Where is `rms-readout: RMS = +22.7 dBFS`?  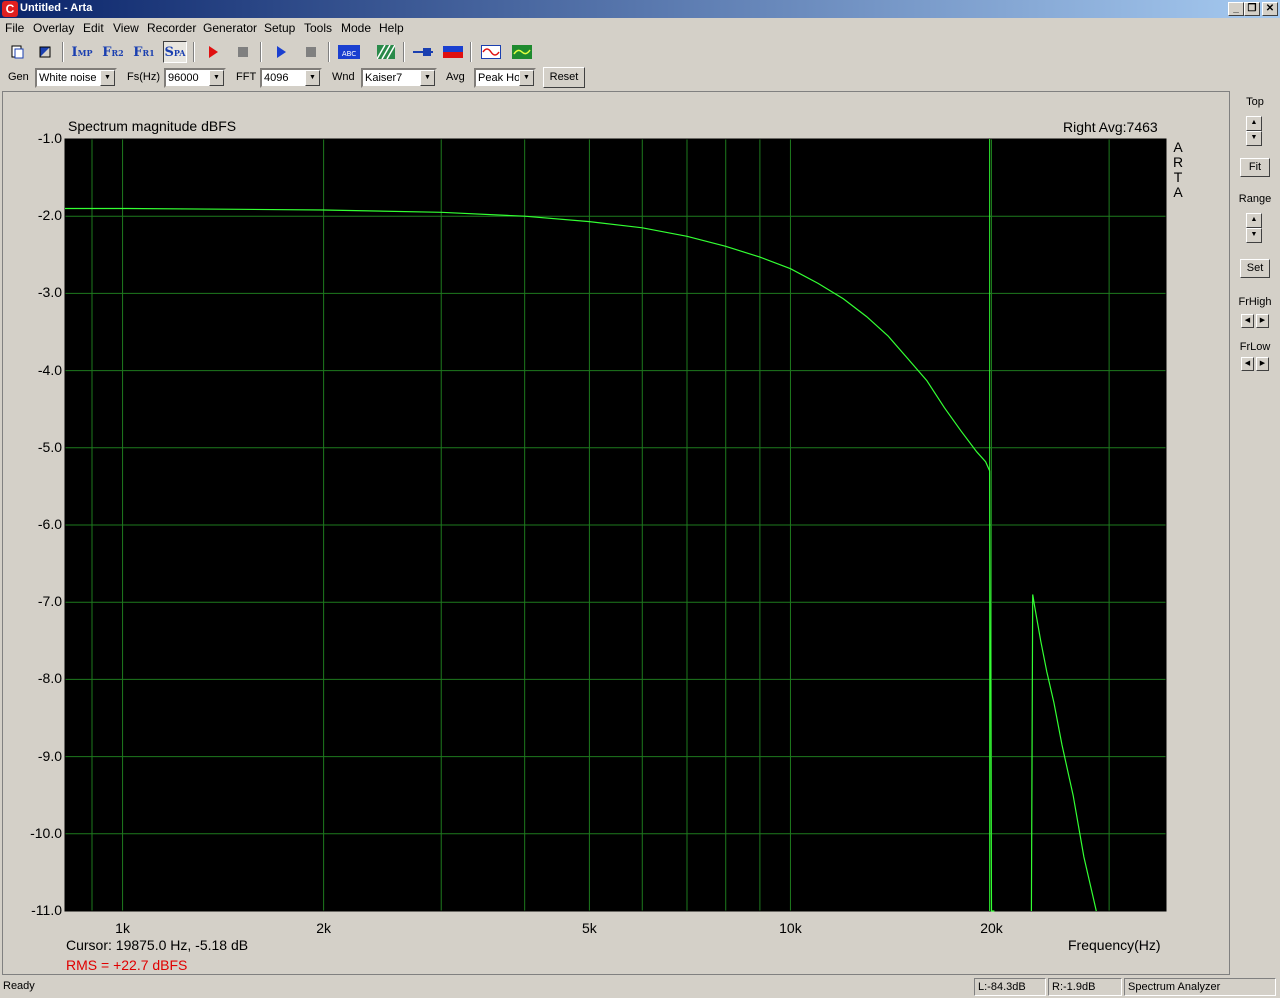
rms-readout: RMS = +22.7 dBFS is located at coordinates (127, 965).